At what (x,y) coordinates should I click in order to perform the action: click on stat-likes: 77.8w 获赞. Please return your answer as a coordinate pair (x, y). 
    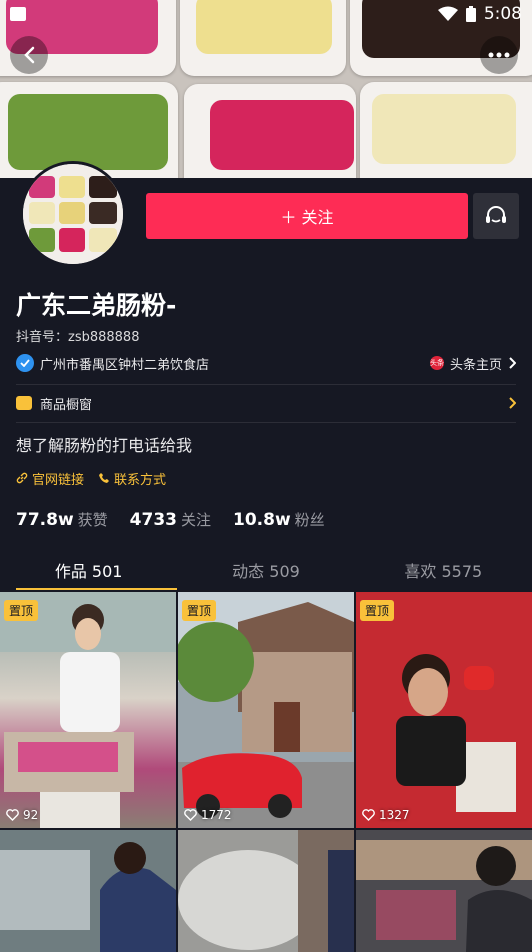
    Looking at the image, I should click on (62, 519).